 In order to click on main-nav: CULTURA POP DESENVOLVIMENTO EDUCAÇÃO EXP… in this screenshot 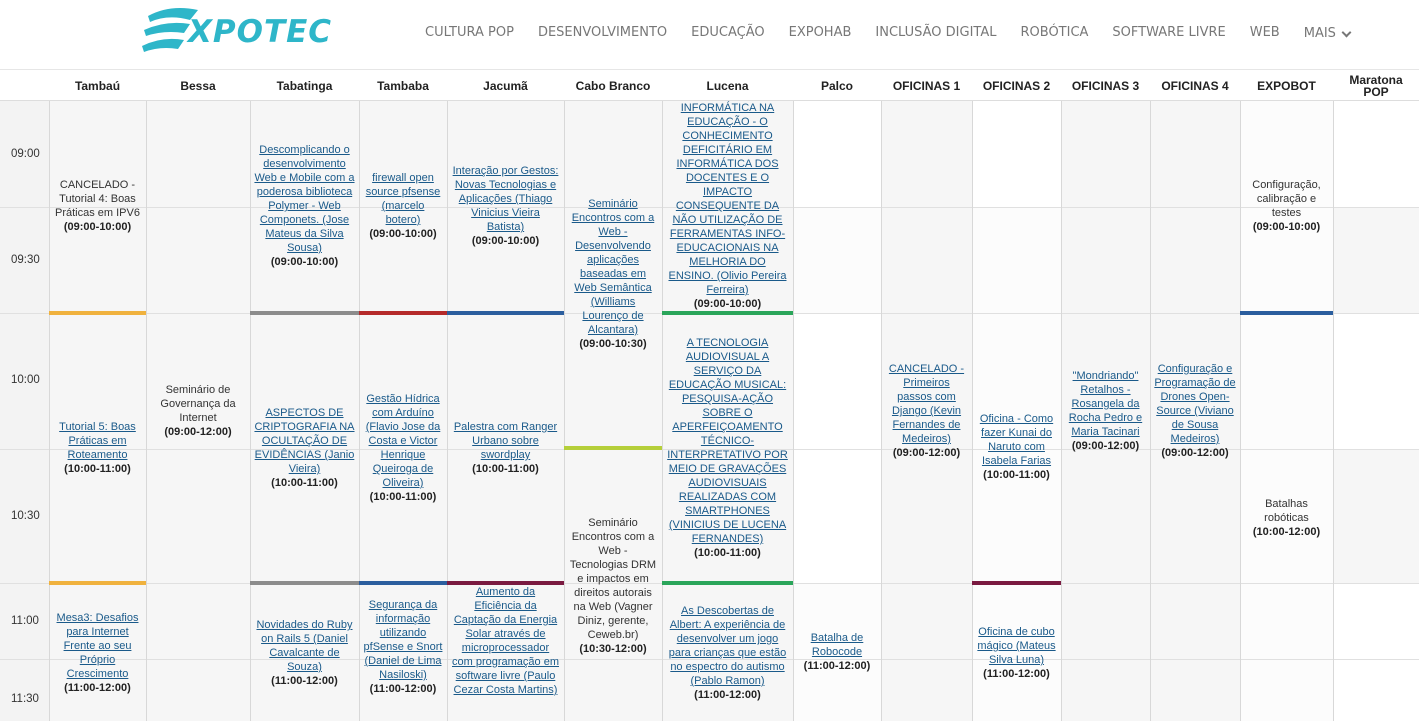, I will do `click(888, 34)`.